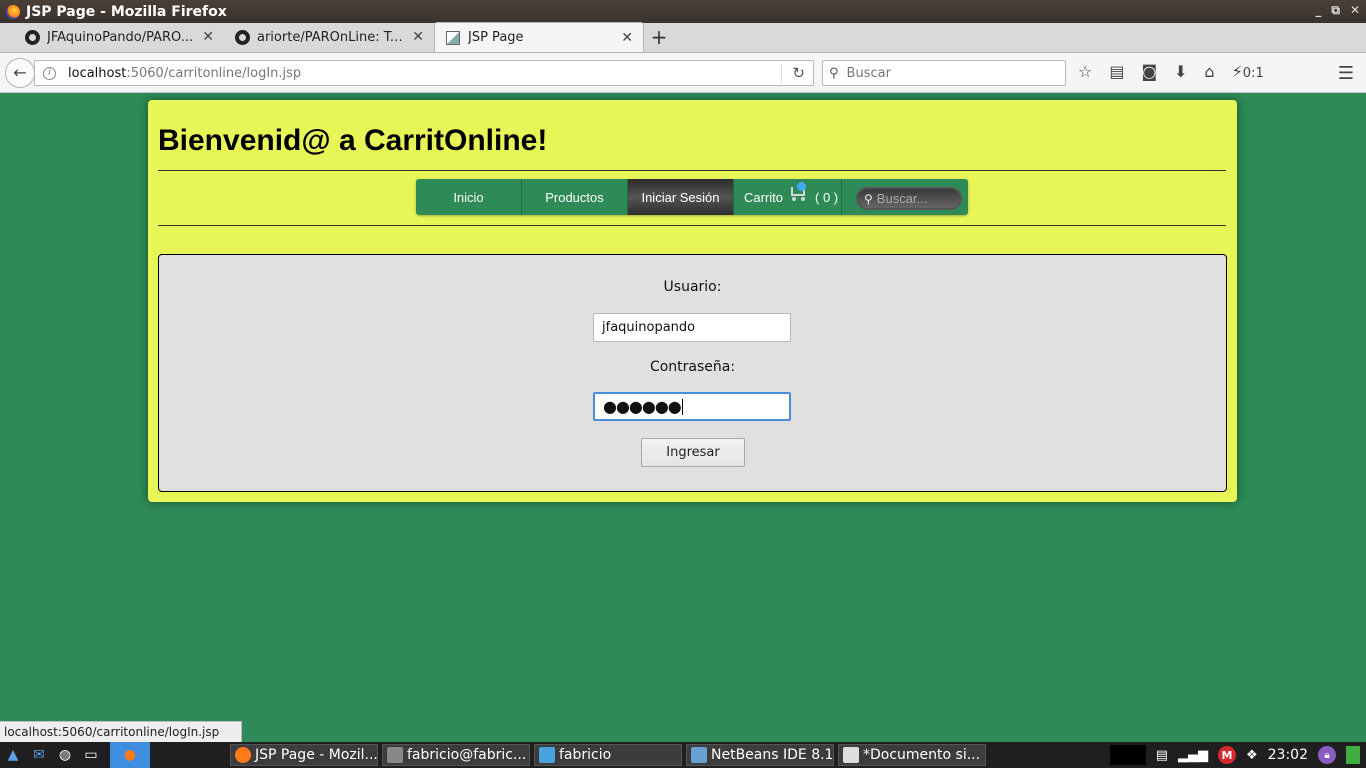 The image size is (1366, 768). What do you see at coordinates (799, 192) in the screenshot?
I see `shopping-cart-icon` at bounding box center [799, 192].